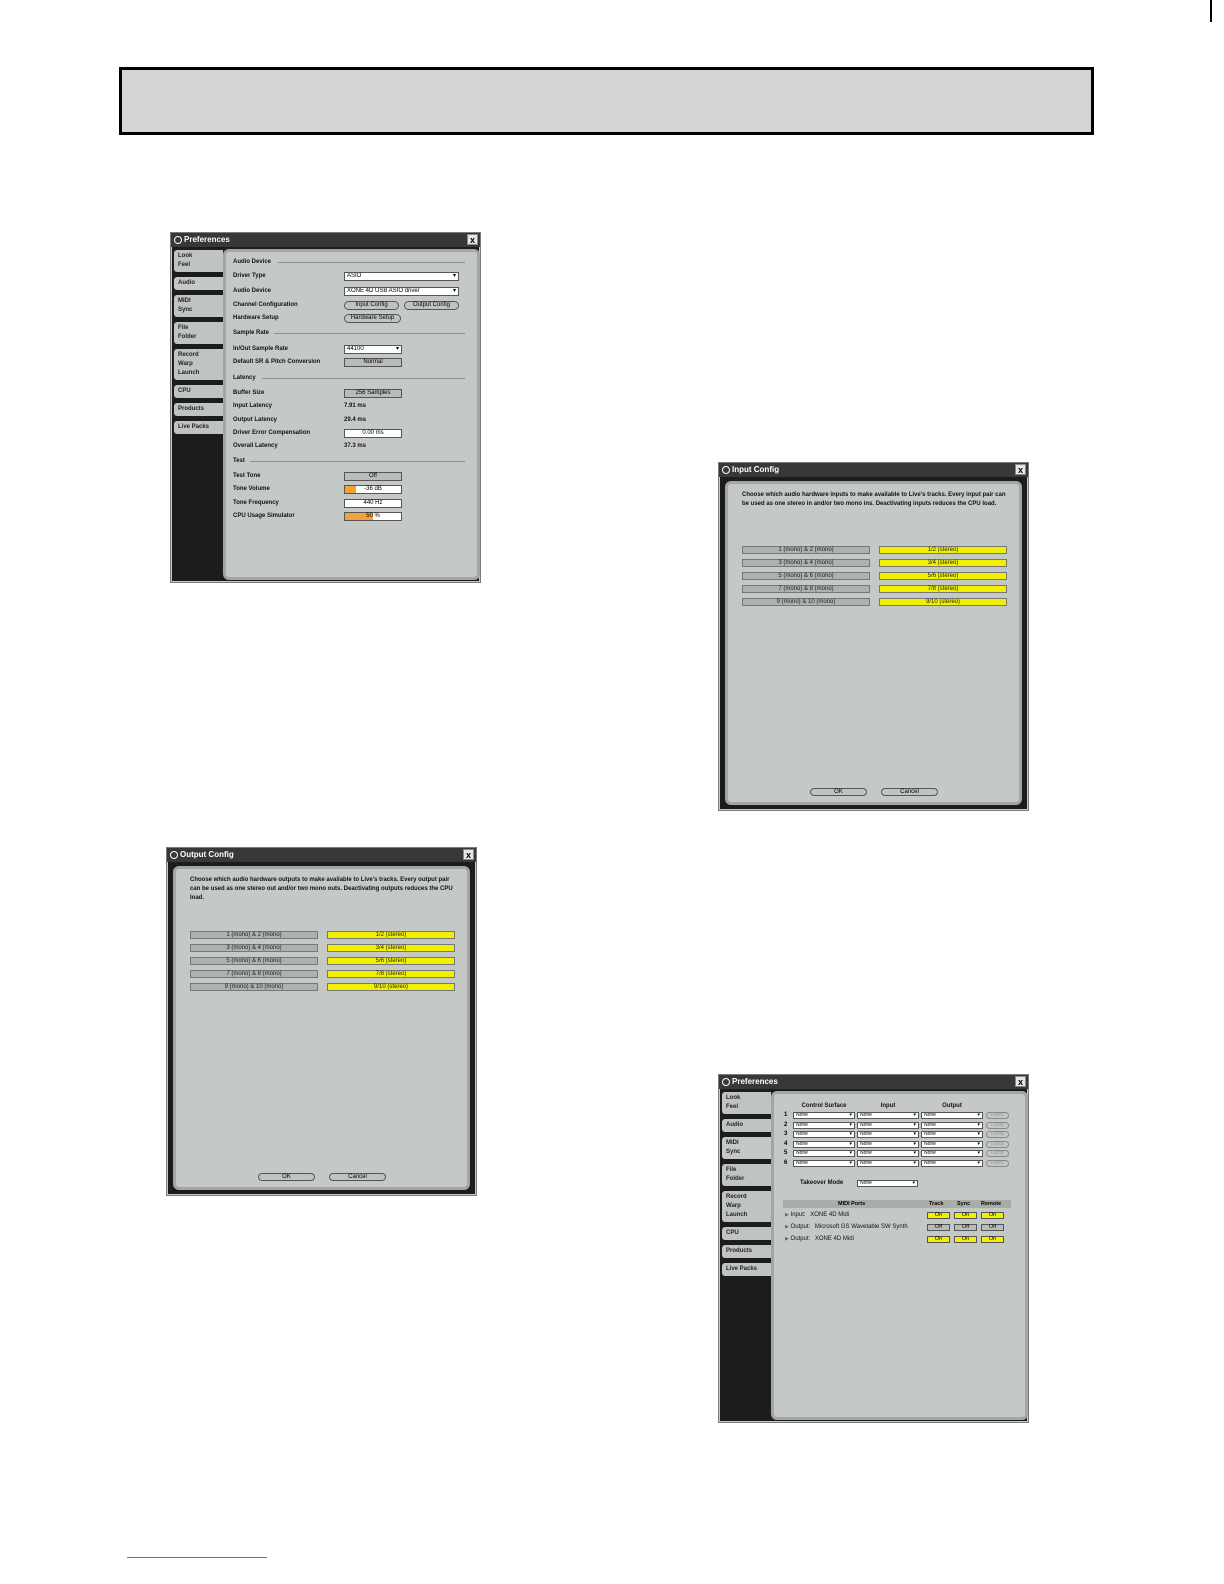 Image resolution: width=1224 pixels, height=1584 pixels. I want to click on default-sr-selector: Normal, so click(373, 362).